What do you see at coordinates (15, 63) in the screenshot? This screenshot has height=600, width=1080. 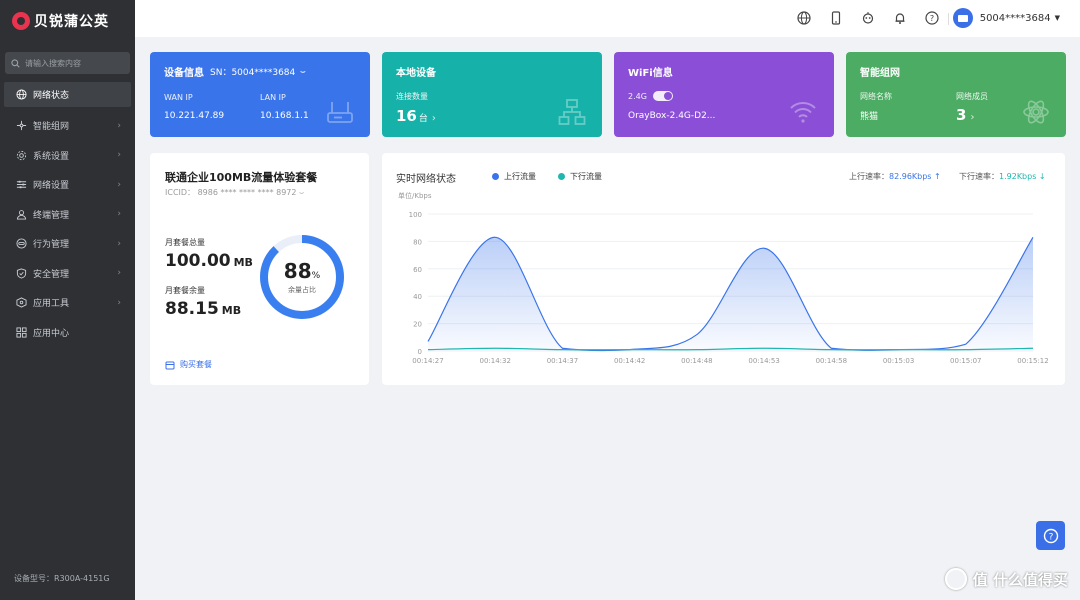 I see `search-icon` at bounding box center [15, 63].